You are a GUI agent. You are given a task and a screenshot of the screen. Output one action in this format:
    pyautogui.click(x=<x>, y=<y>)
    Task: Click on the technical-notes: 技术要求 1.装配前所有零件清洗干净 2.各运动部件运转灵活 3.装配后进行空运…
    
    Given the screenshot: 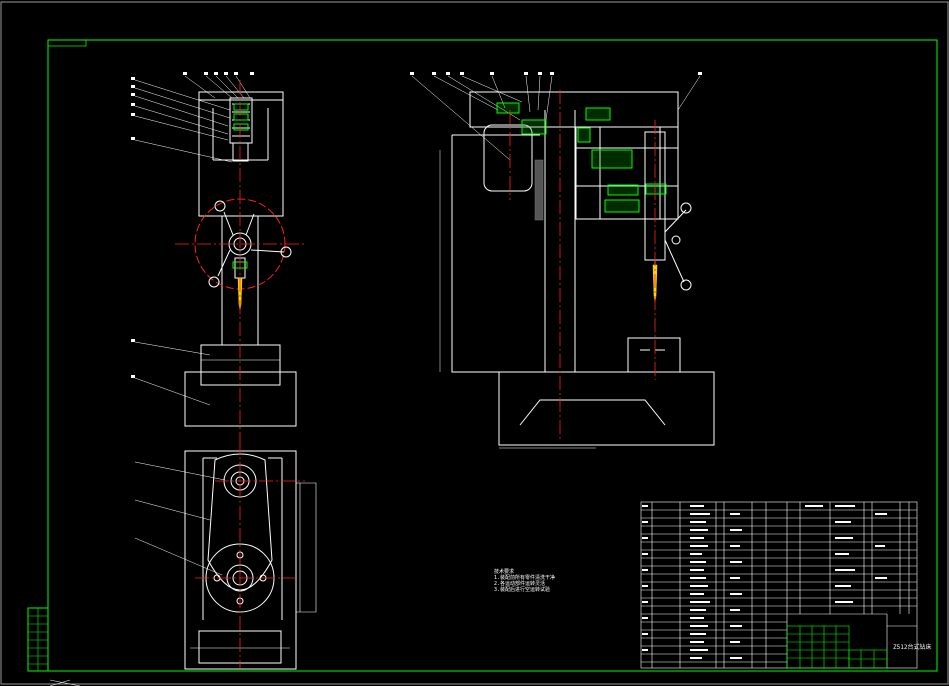 What is the action you would take?
    pyautogui.click(x=524, y=581)
    